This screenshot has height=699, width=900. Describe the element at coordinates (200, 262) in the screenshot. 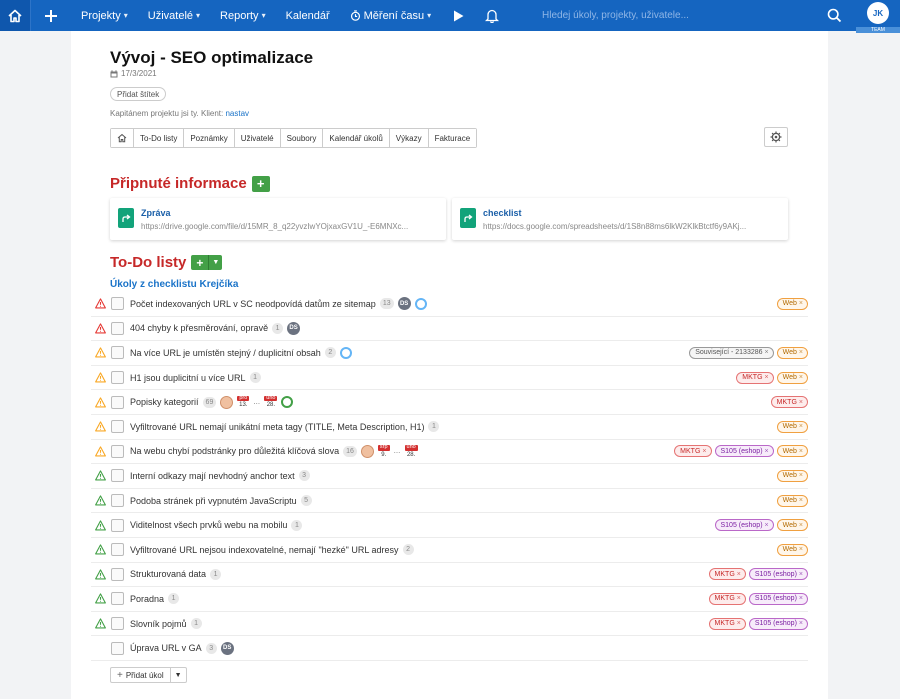

I see `add-icon: +` at that location.